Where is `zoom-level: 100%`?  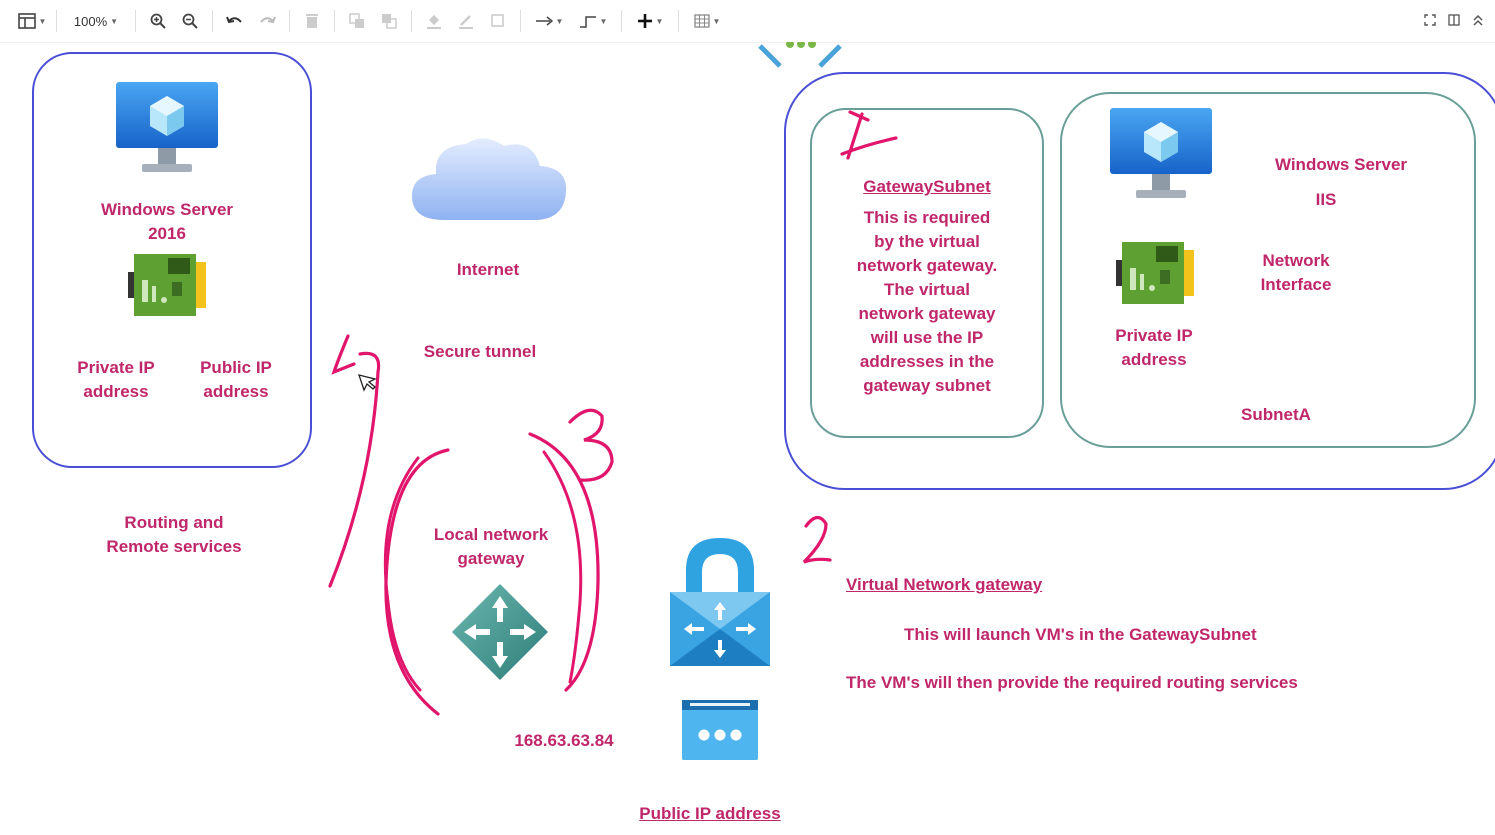
zoom-level: 100% is located at coordinates (90, 21).